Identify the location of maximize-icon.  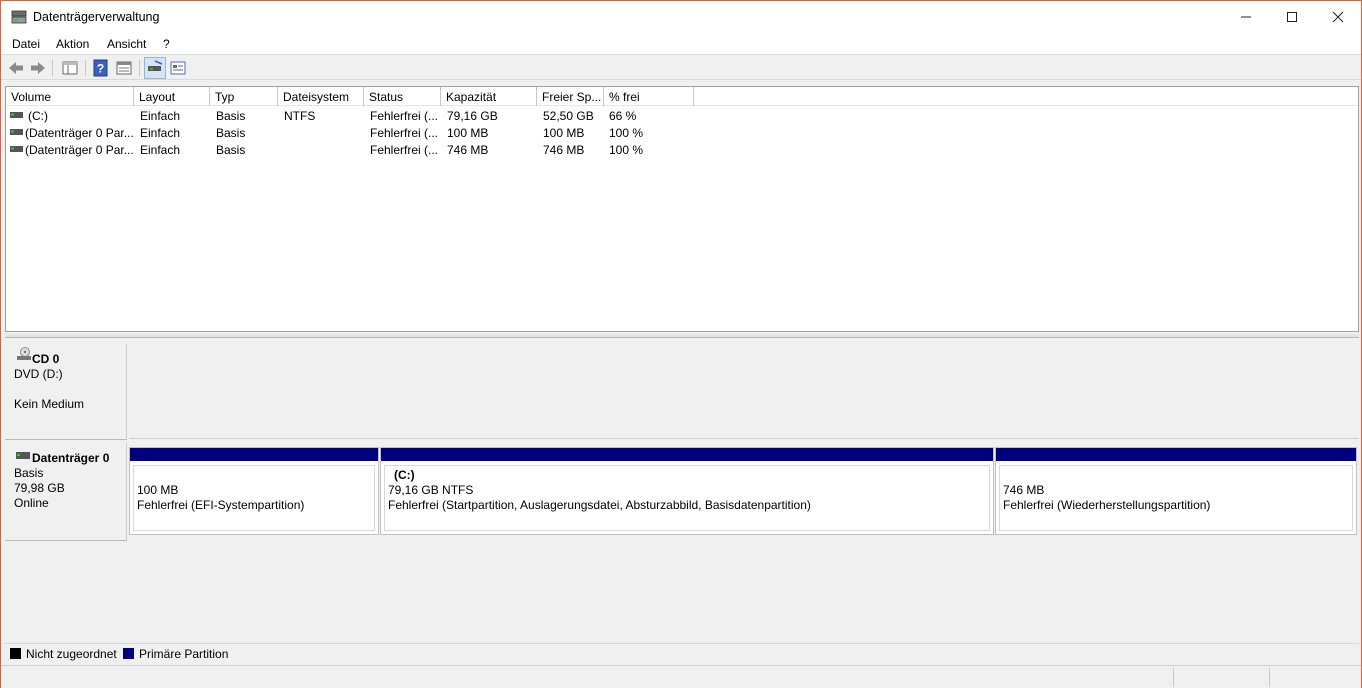
(1292, 17).